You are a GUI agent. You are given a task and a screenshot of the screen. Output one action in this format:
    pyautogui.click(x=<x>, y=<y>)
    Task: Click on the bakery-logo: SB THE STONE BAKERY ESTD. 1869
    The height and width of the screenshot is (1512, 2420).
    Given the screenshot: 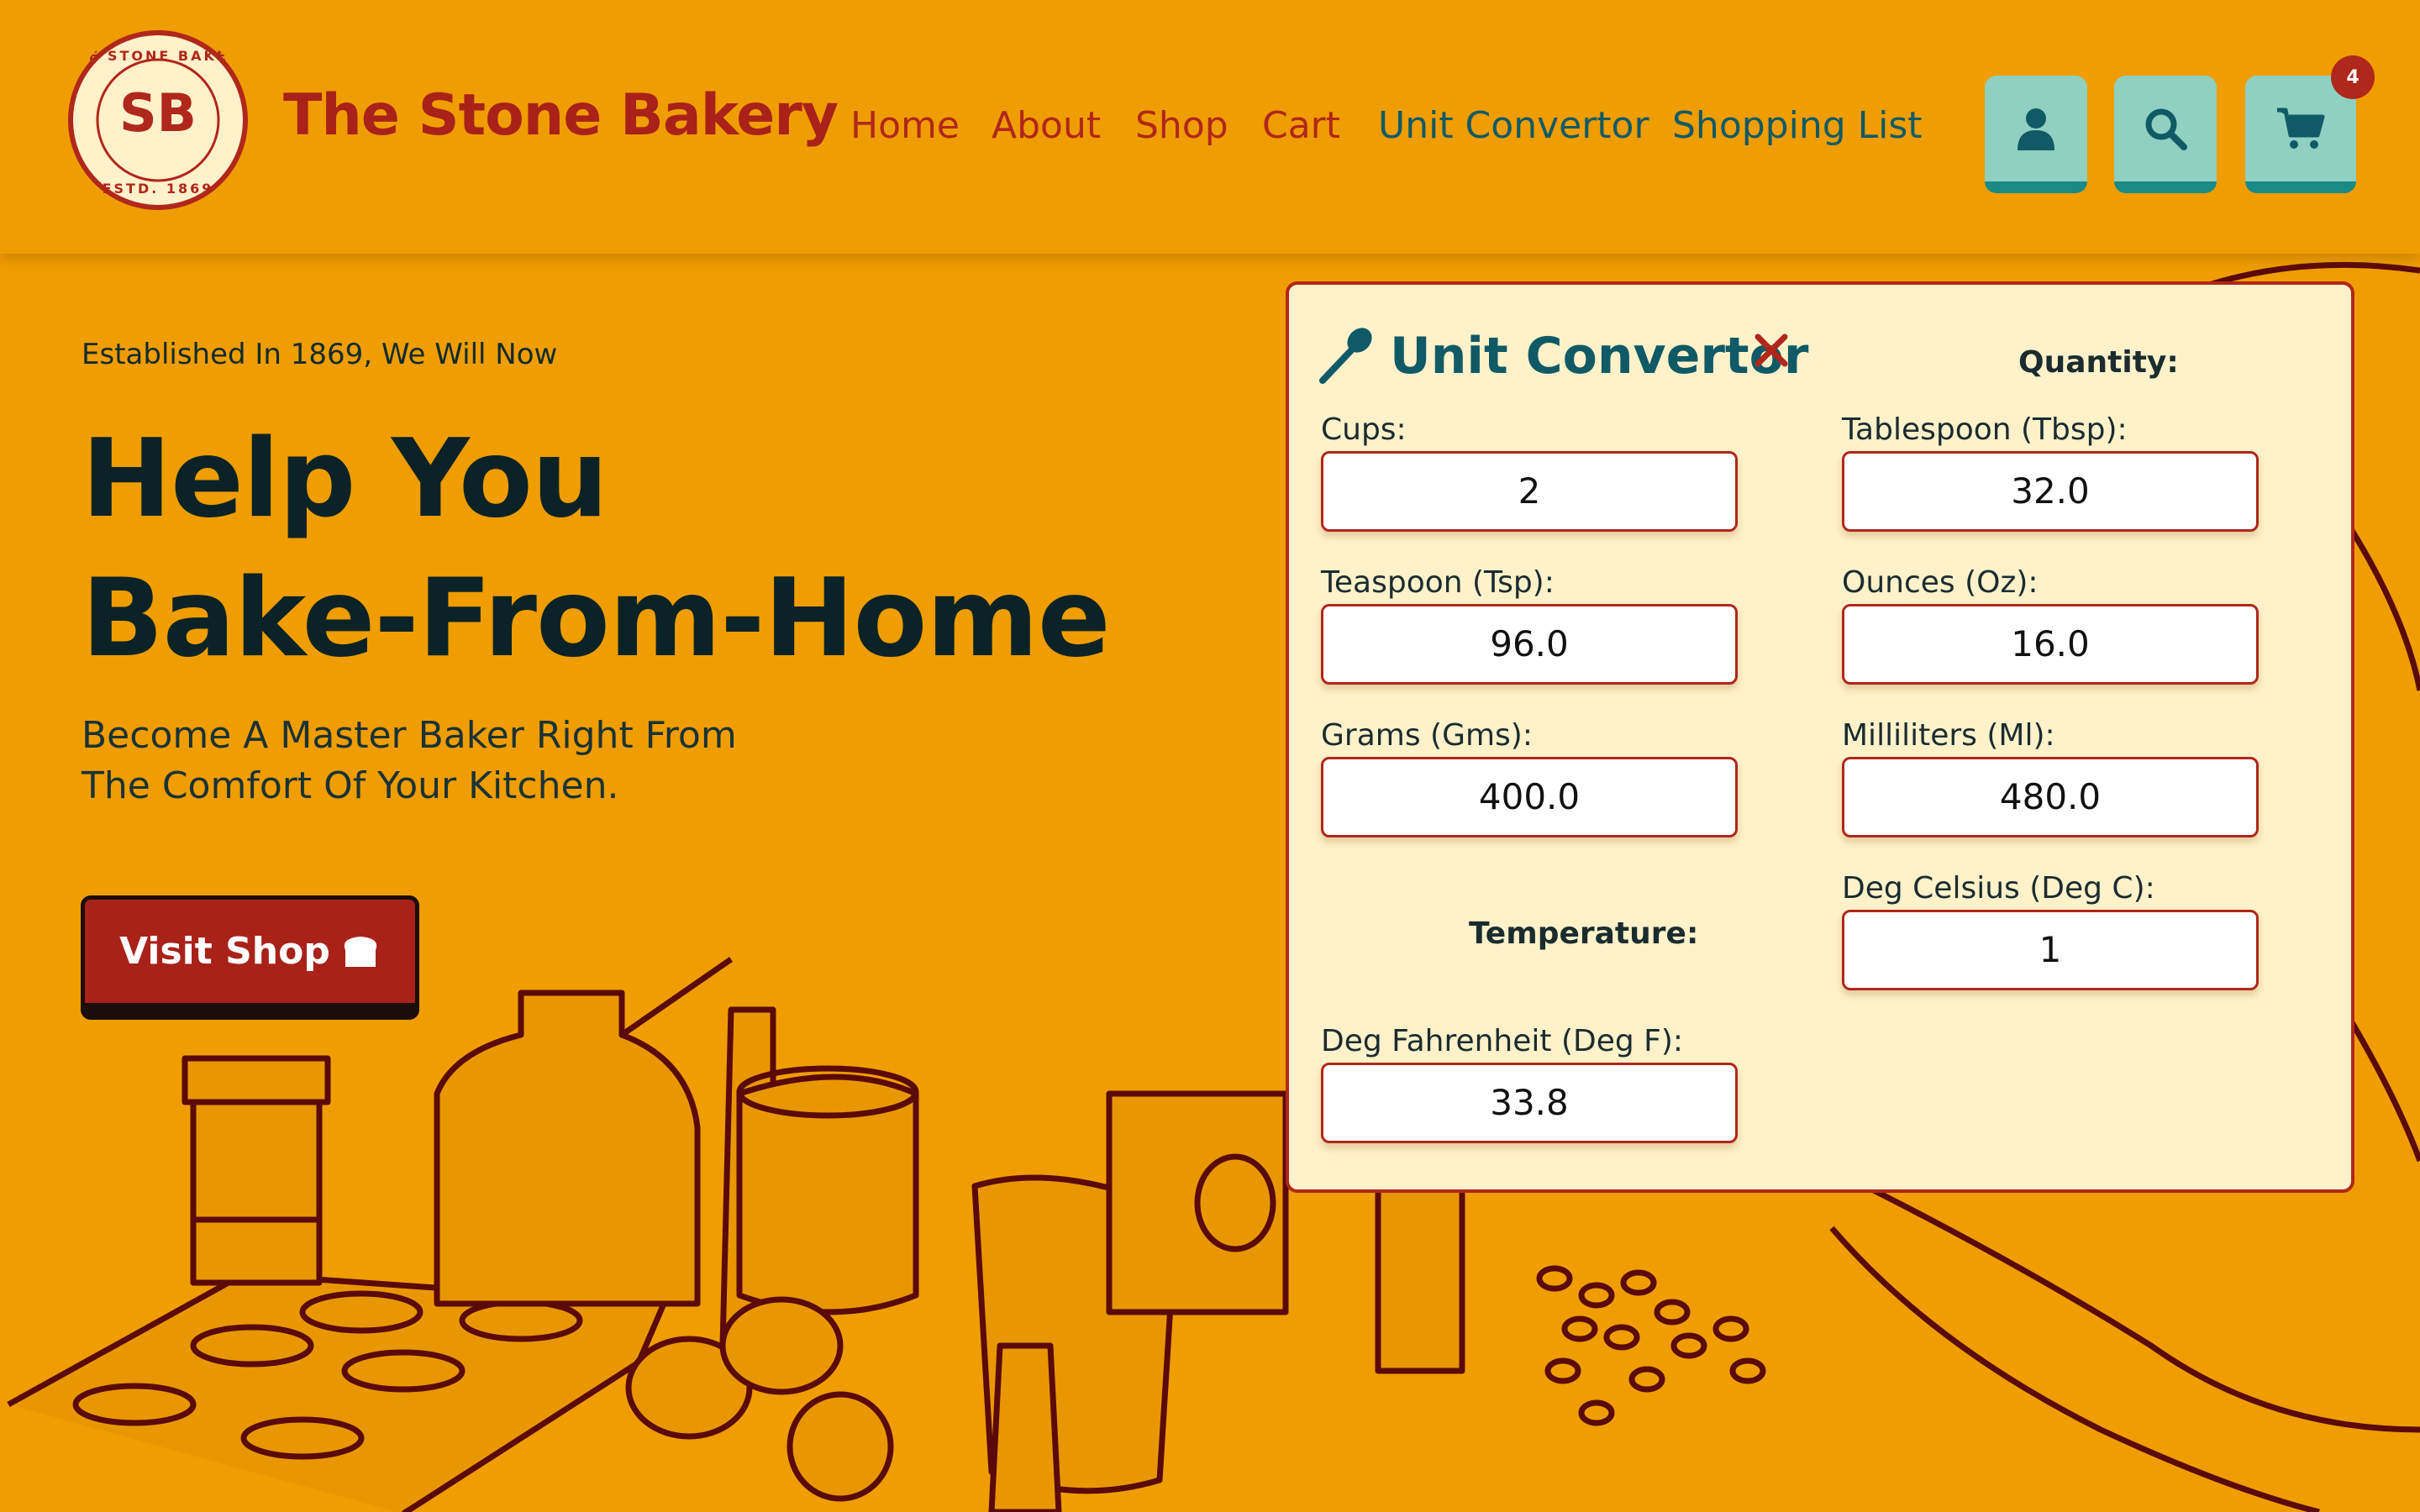 What is the action you would take?
    pyautogui.click(x=158, y=120)
    